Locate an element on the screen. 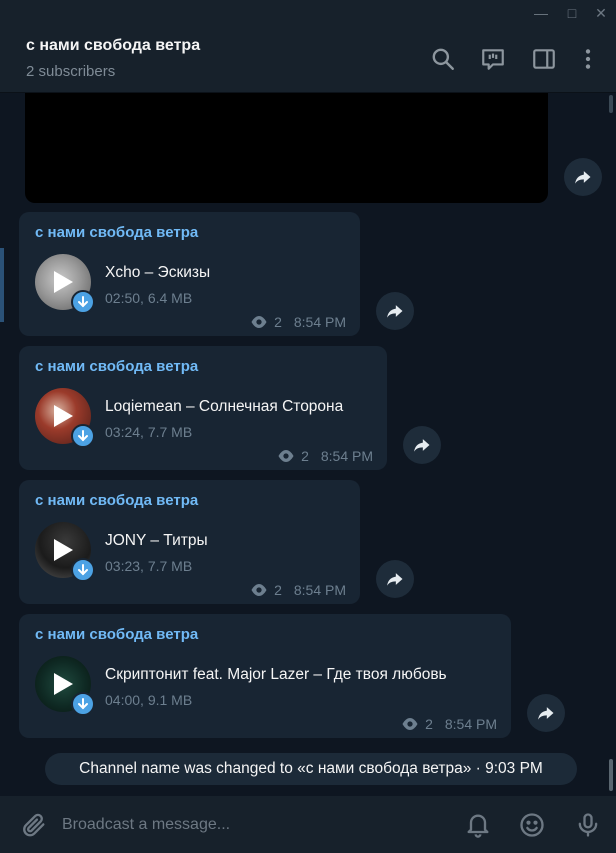  attach-icon is located at coordinates (34, 825).